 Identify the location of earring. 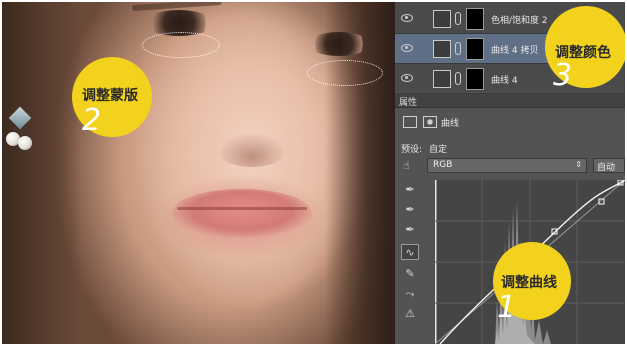
(21, 130).